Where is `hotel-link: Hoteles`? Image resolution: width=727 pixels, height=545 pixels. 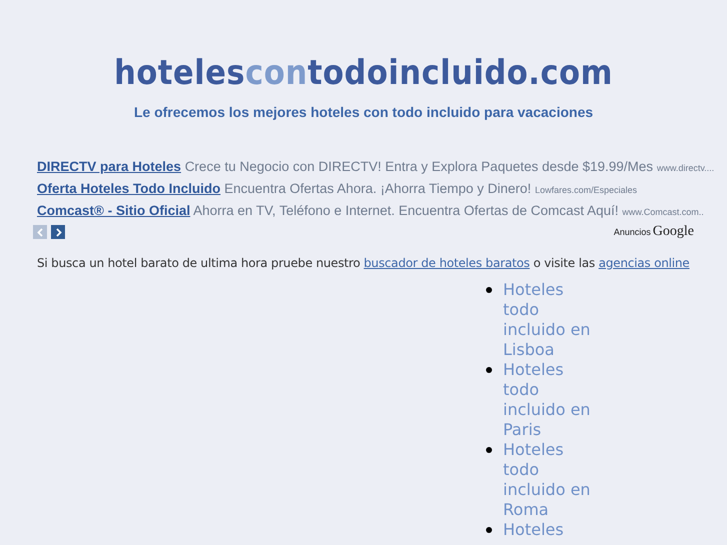 hotel-link: Hoteles is located at coordinates (548, 530).